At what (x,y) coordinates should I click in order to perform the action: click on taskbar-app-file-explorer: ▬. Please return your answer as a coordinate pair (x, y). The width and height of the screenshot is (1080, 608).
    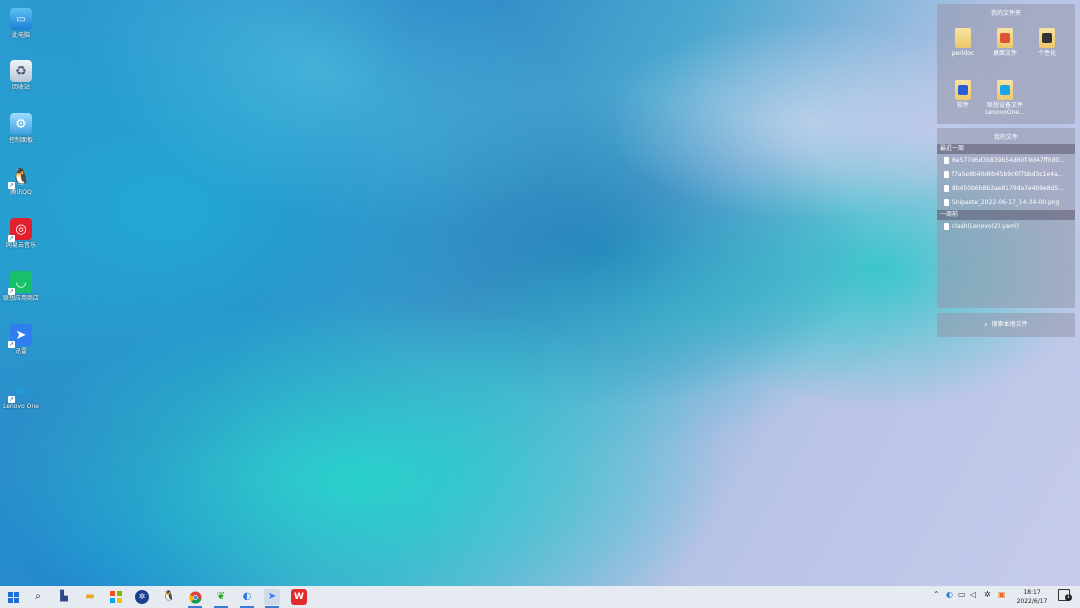
    Looking at the image, I should click on (90, 597).